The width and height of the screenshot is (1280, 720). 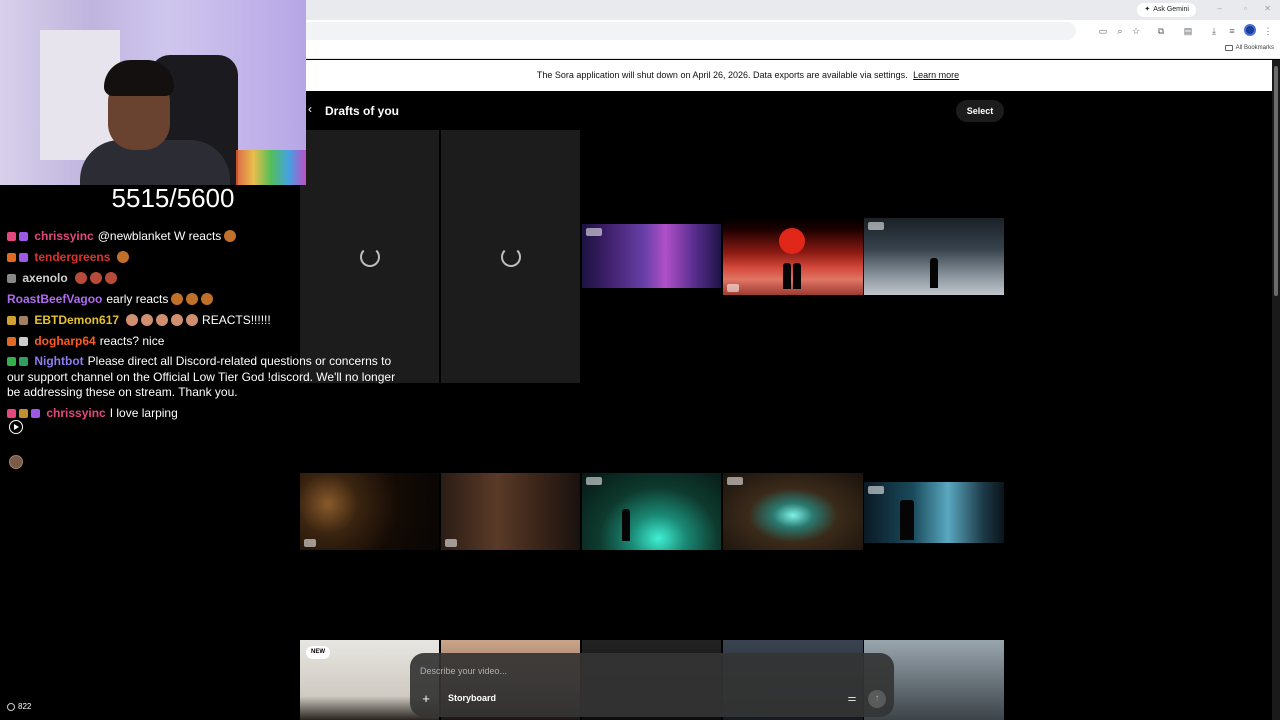 What do you see at coordinates (23, 413) in the screenshot?
I see `bits-badge-icon` at bounding box center [23, 413].